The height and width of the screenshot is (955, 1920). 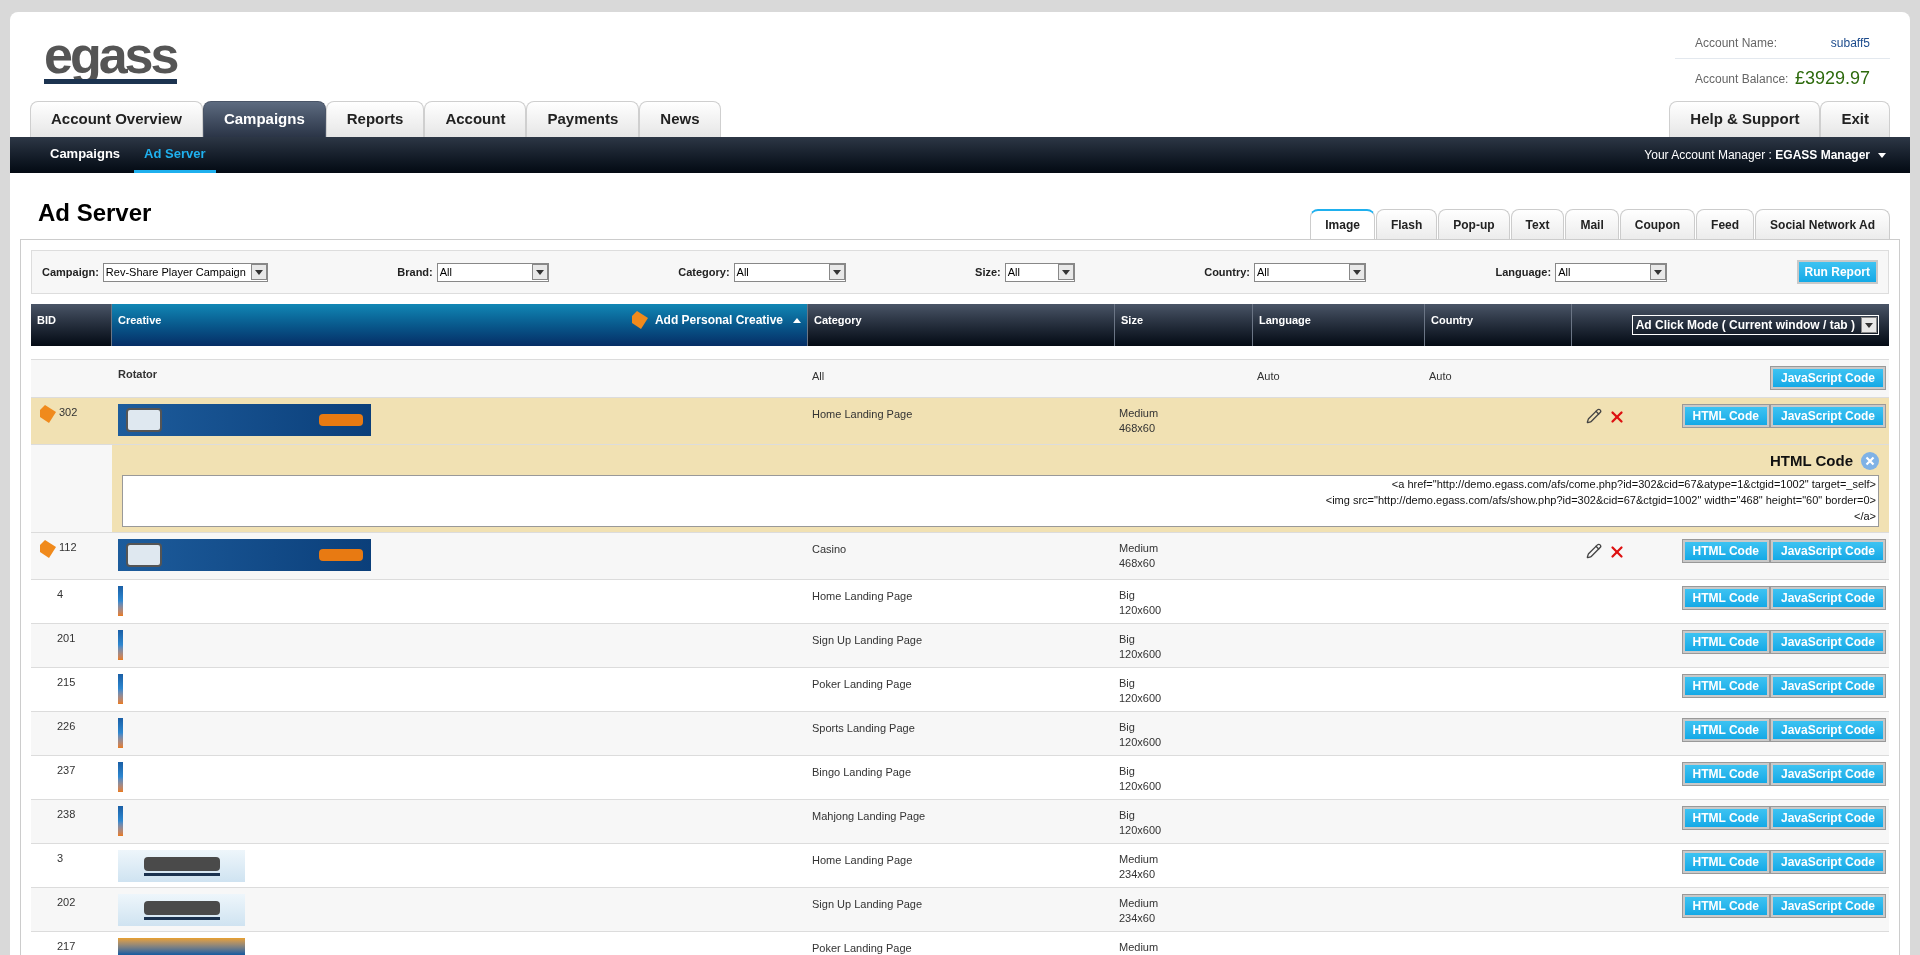 What do you see at coordinates (1268, 376) in the screenshot?
I see `language-cell: Auto` at bounding box center [1268, 376].